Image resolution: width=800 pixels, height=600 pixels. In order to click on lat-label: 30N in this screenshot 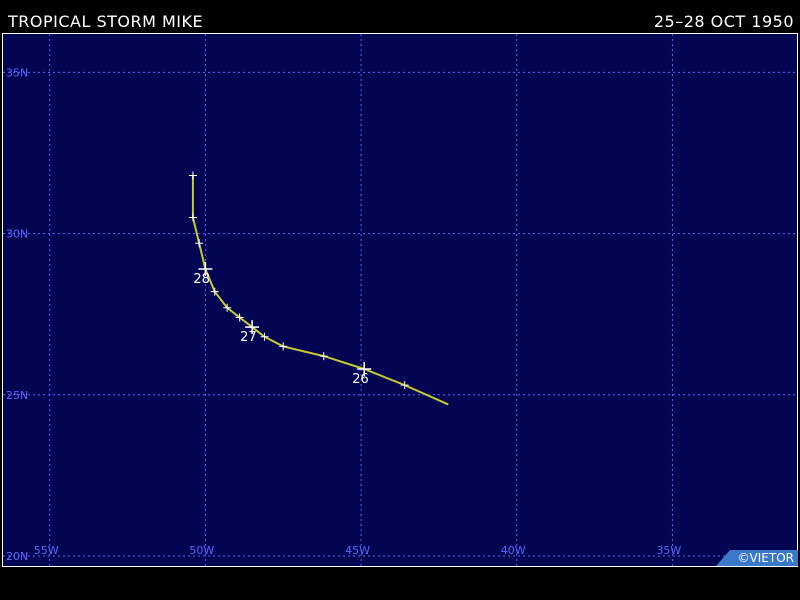, I will do `click(17, 234)`.